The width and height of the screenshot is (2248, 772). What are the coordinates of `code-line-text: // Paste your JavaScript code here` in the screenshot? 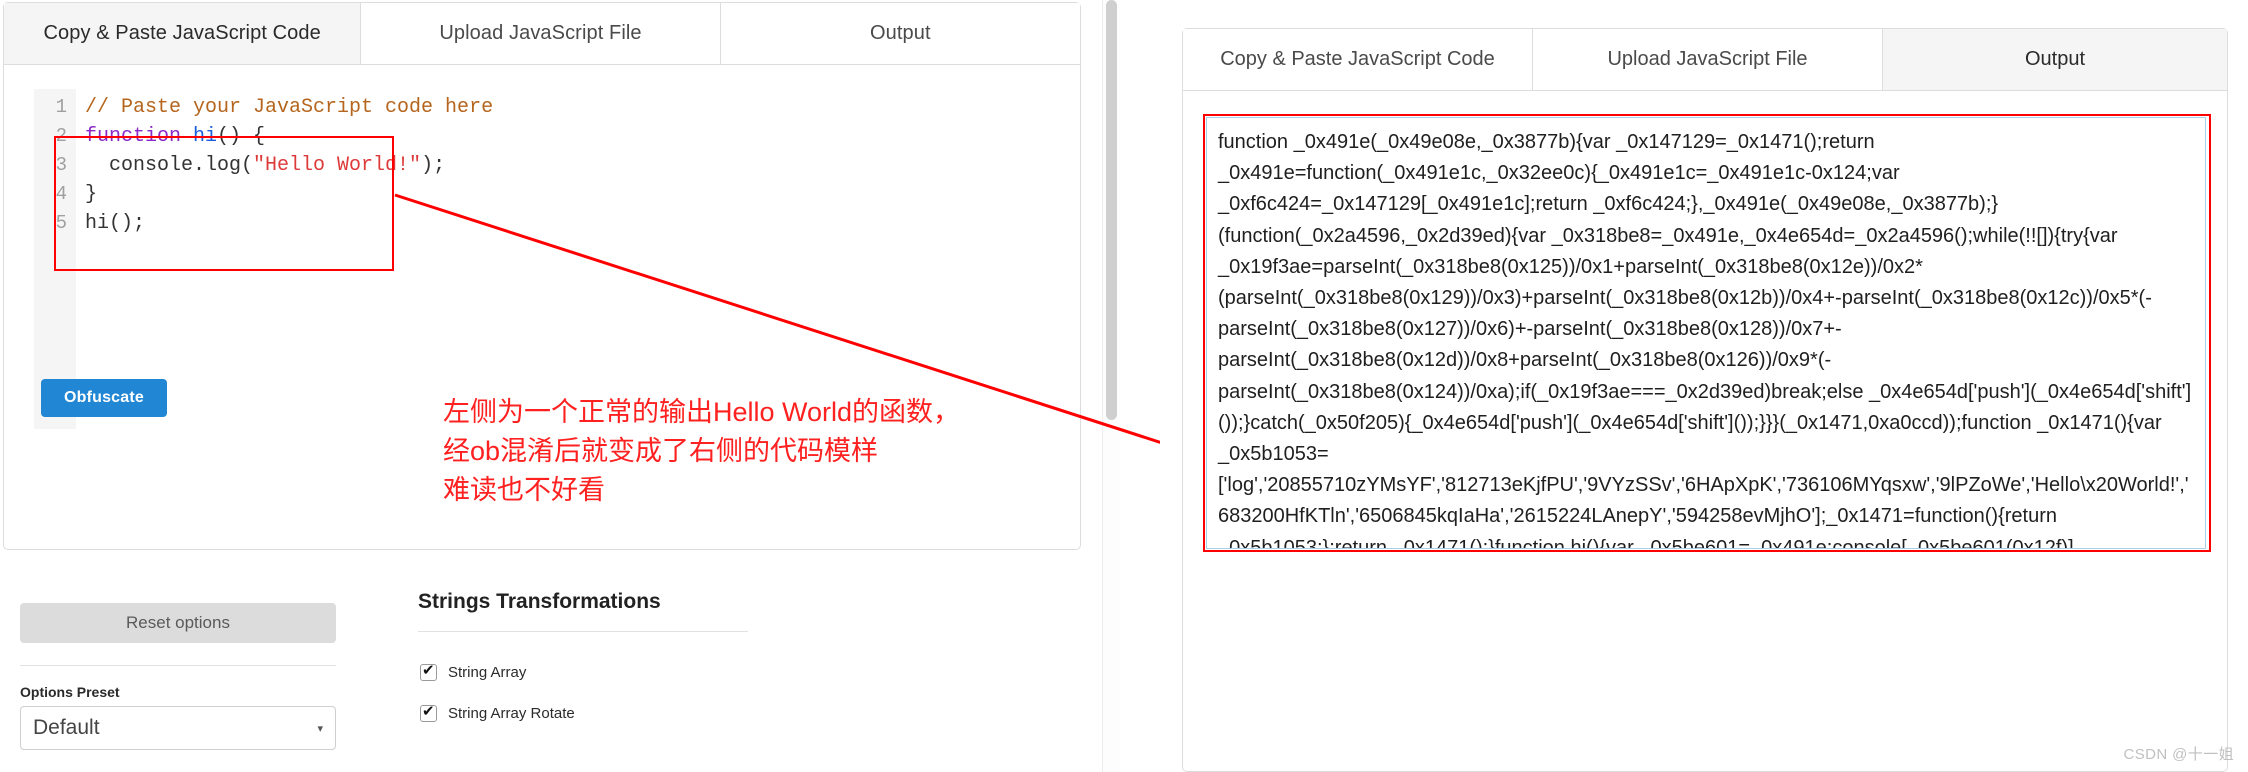 It's located at (284, 107).